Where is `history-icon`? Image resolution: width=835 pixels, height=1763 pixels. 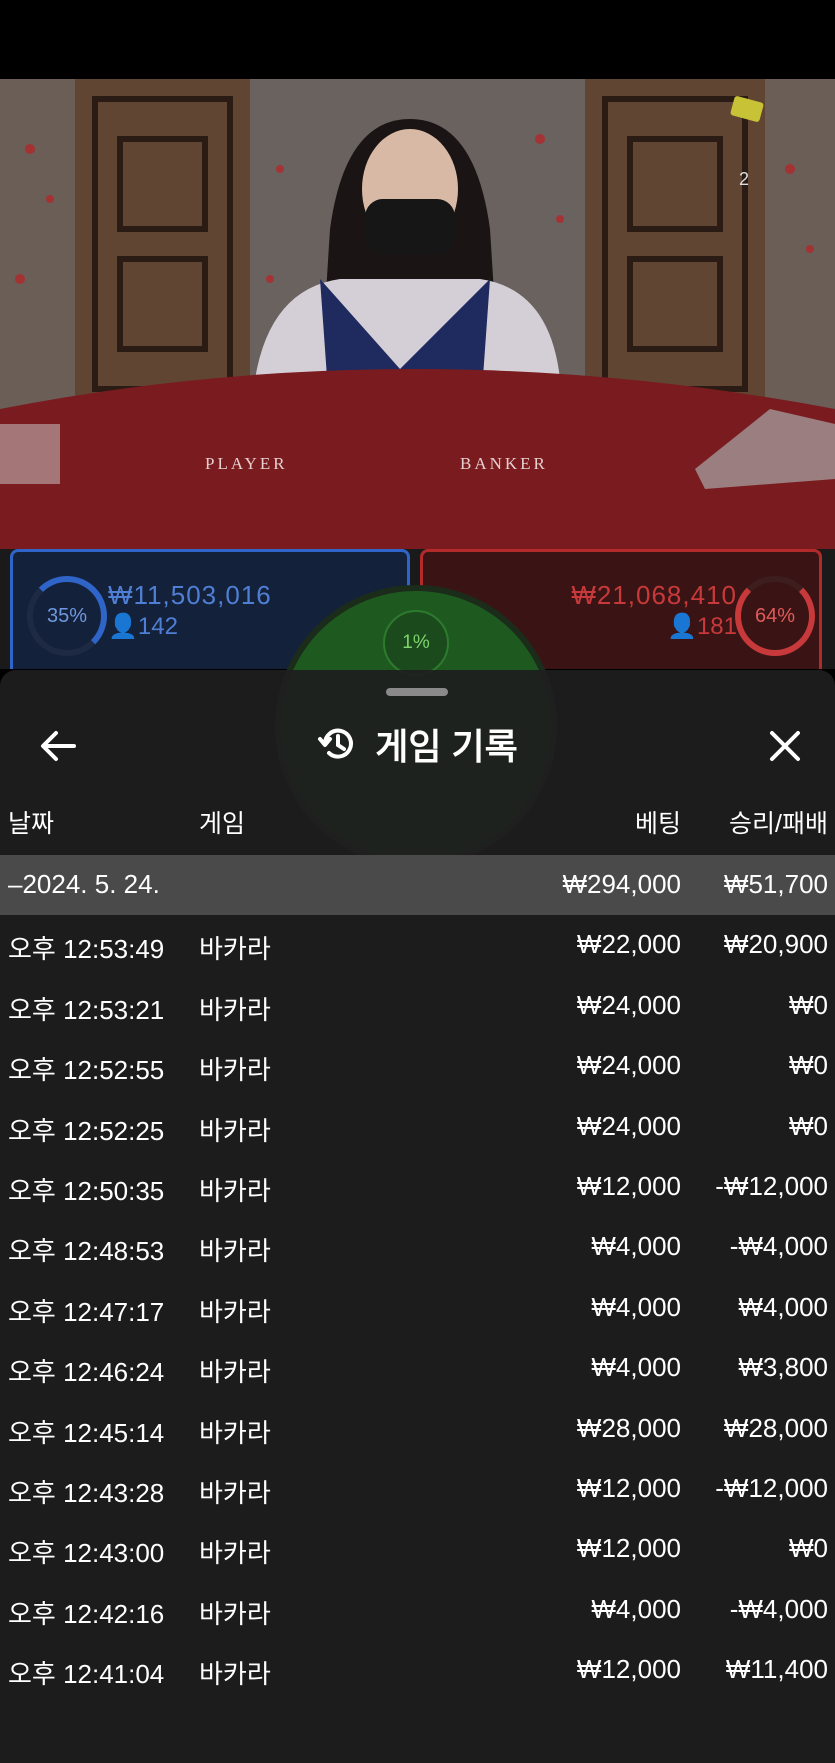
history-icon is located at coordinates (336, 743).